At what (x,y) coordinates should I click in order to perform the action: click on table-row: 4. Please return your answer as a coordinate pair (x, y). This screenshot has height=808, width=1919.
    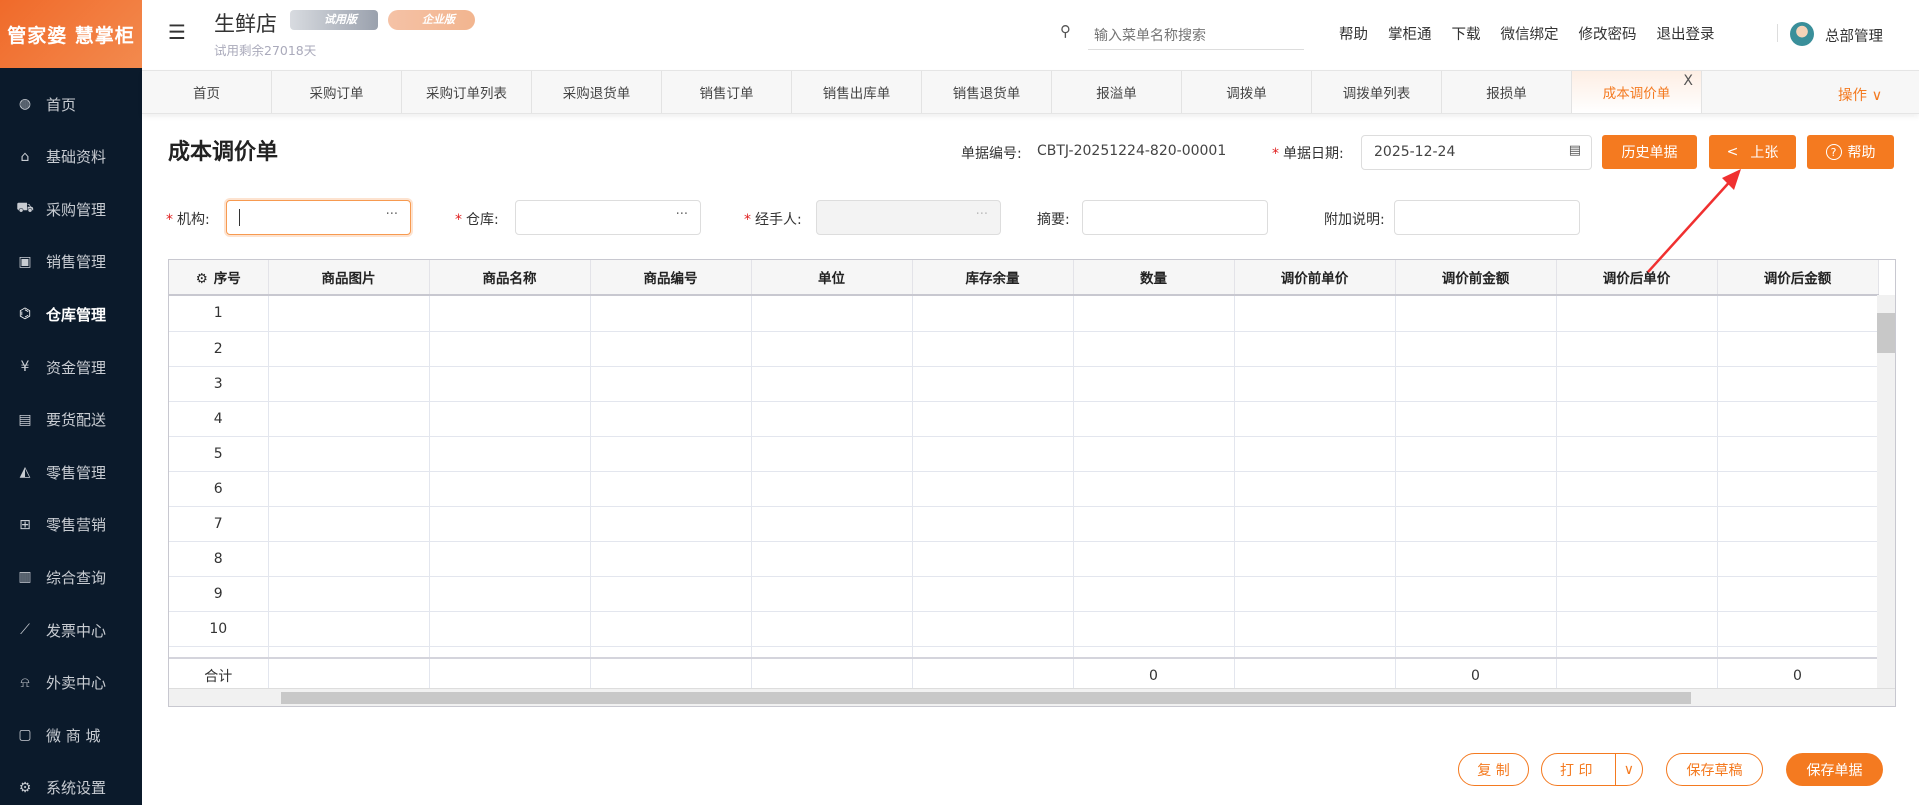
    Looking at the image, I should click on (1023, 419).